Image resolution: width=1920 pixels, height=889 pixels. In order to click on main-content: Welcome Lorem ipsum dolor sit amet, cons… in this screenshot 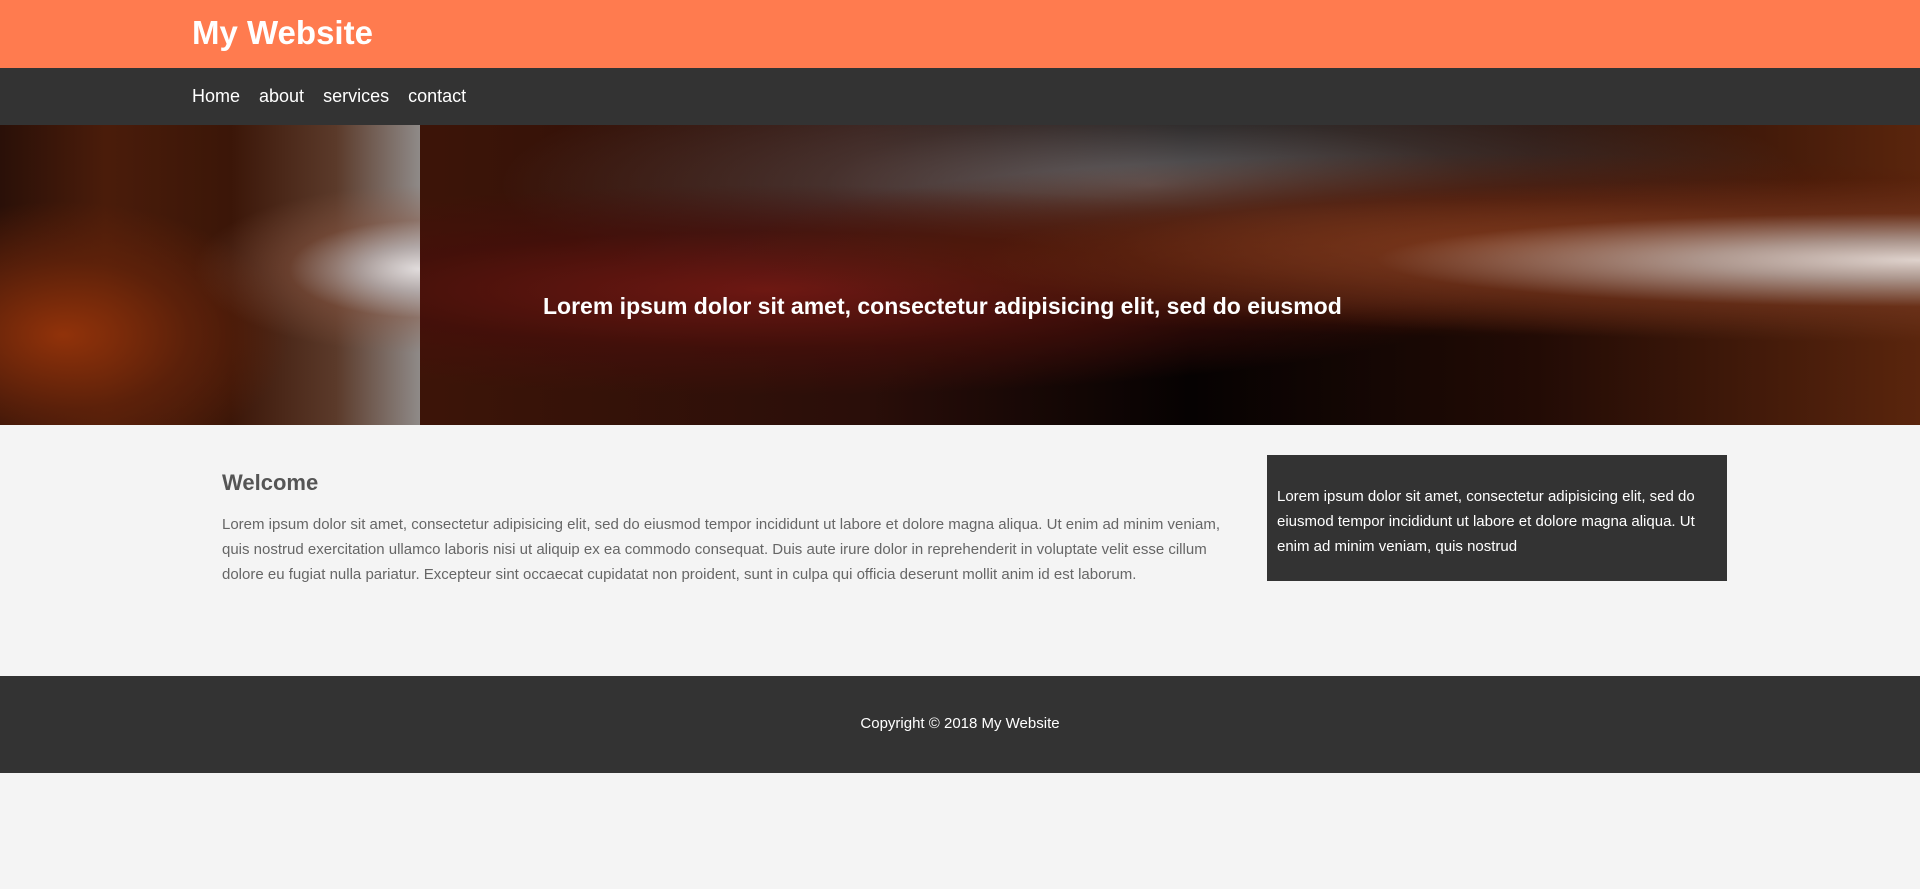, I will do `click(727, 528)`.